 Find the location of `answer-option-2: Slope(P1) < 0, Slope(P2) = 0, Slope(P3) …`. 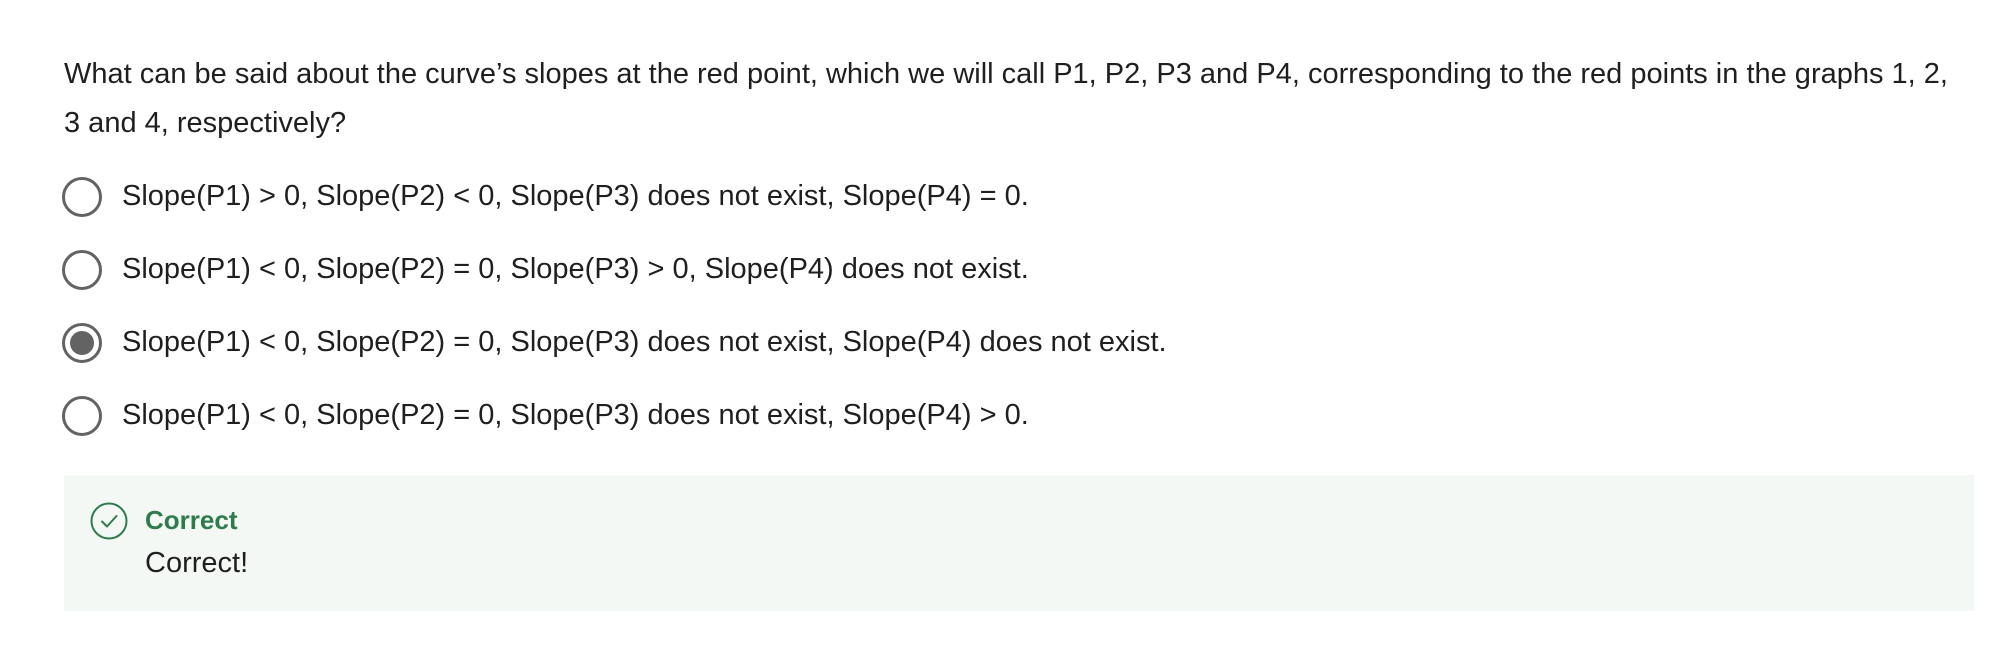

answer-option-2: Slope(P1) < 0, Slope(P2) = 0, Slope(P3) … is located at coordinates (1018, 269).